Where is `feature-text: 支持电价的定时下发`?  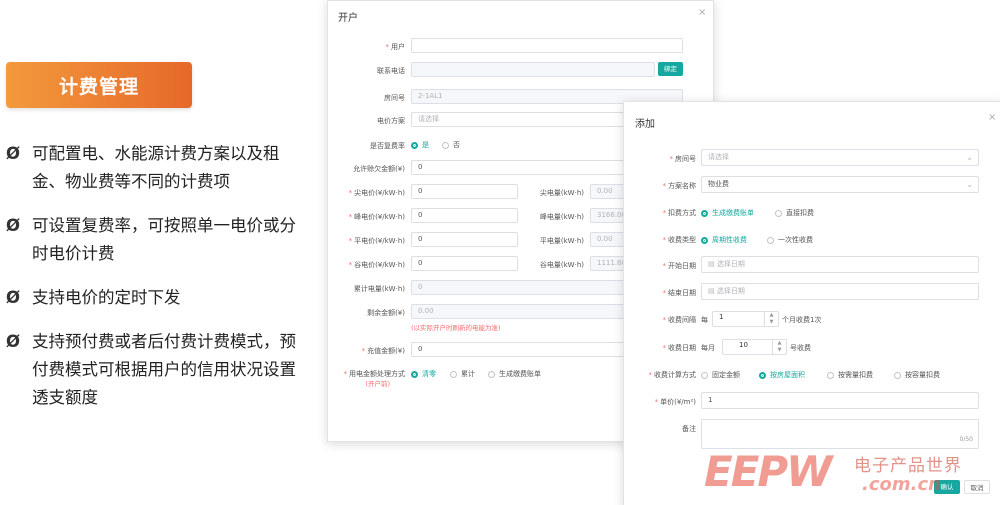 feature-text: 支持电价的定时下发 is located at coordinates (106, 297).